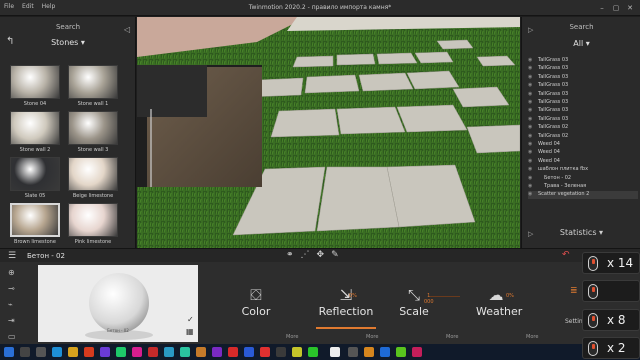 Image resolution: width=640 pixels, height=360 pixels. What do you see at coordinates (566, 255) in the screenshot?
I see `undo-icon: ↶` at bounding box center [566, 255].